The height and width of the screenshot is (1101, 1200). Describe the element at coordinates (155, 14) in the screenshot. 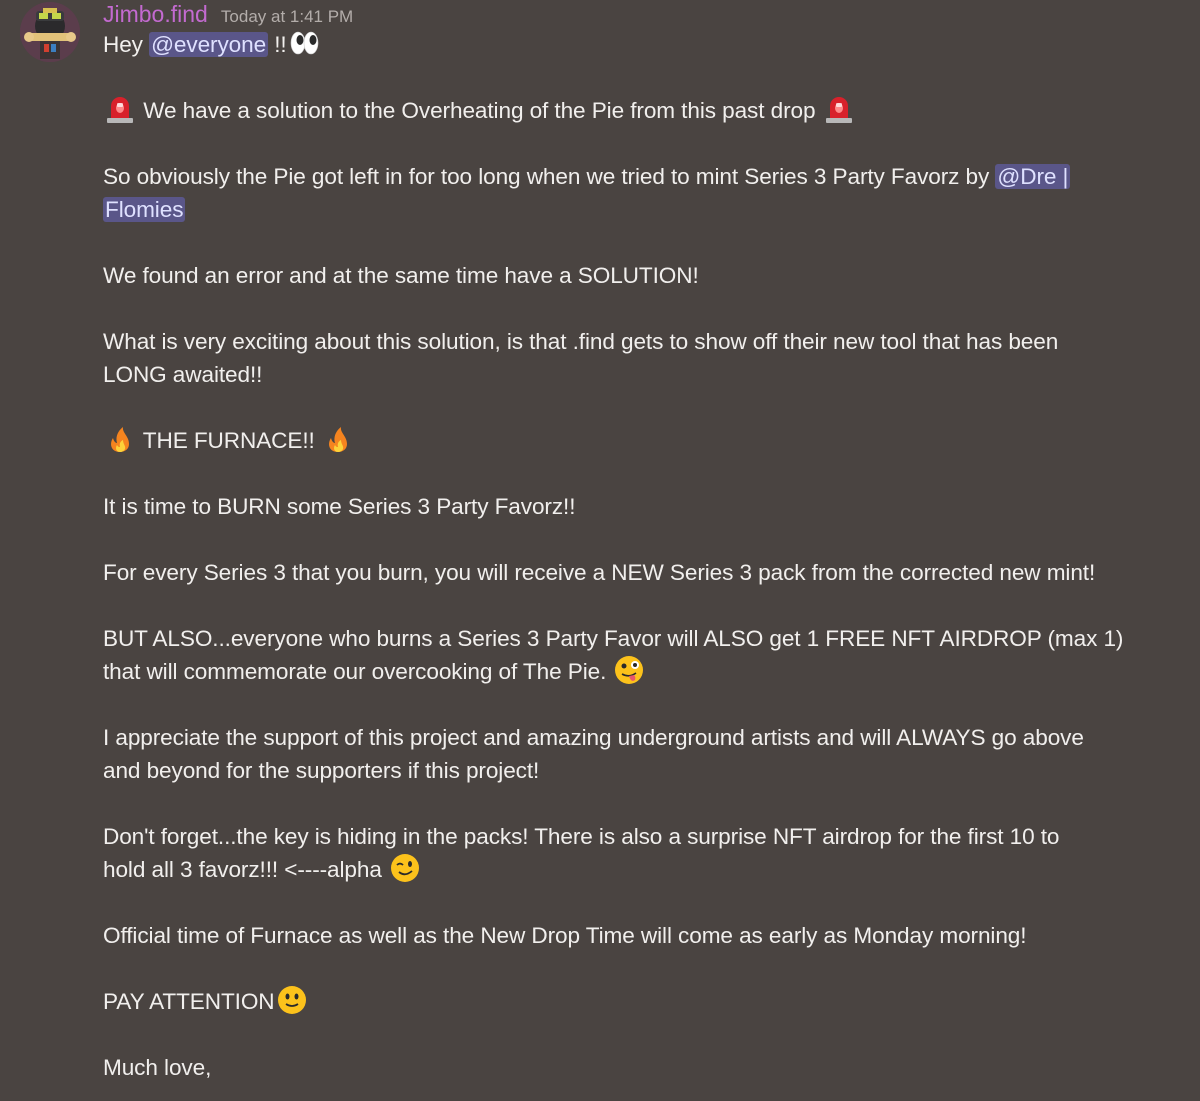

I see `username: Jimbo.find` at that location.